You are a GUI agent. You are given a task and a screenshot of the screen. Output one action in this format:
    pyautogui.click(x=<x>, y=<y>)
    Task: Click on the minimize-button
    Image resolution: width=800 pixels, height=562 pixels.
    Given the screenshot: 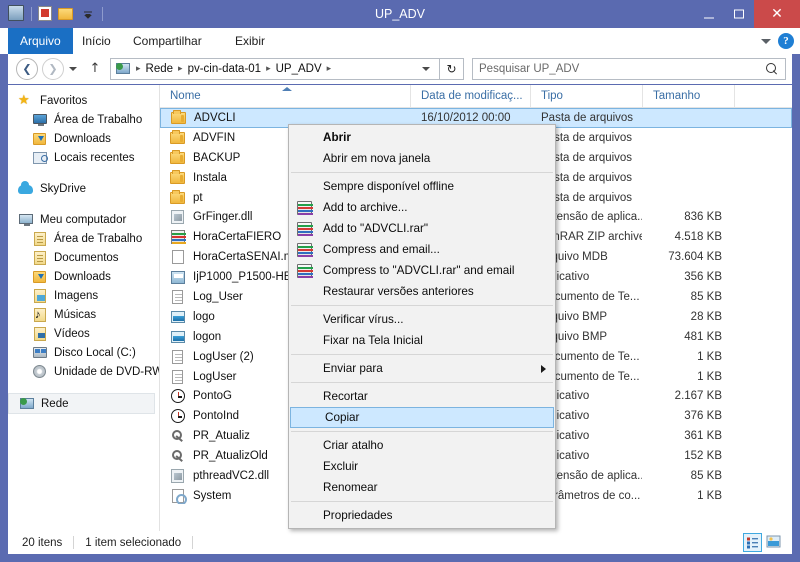 What is the action you would take?
    pyautogui.click(x=709, y=14)
    